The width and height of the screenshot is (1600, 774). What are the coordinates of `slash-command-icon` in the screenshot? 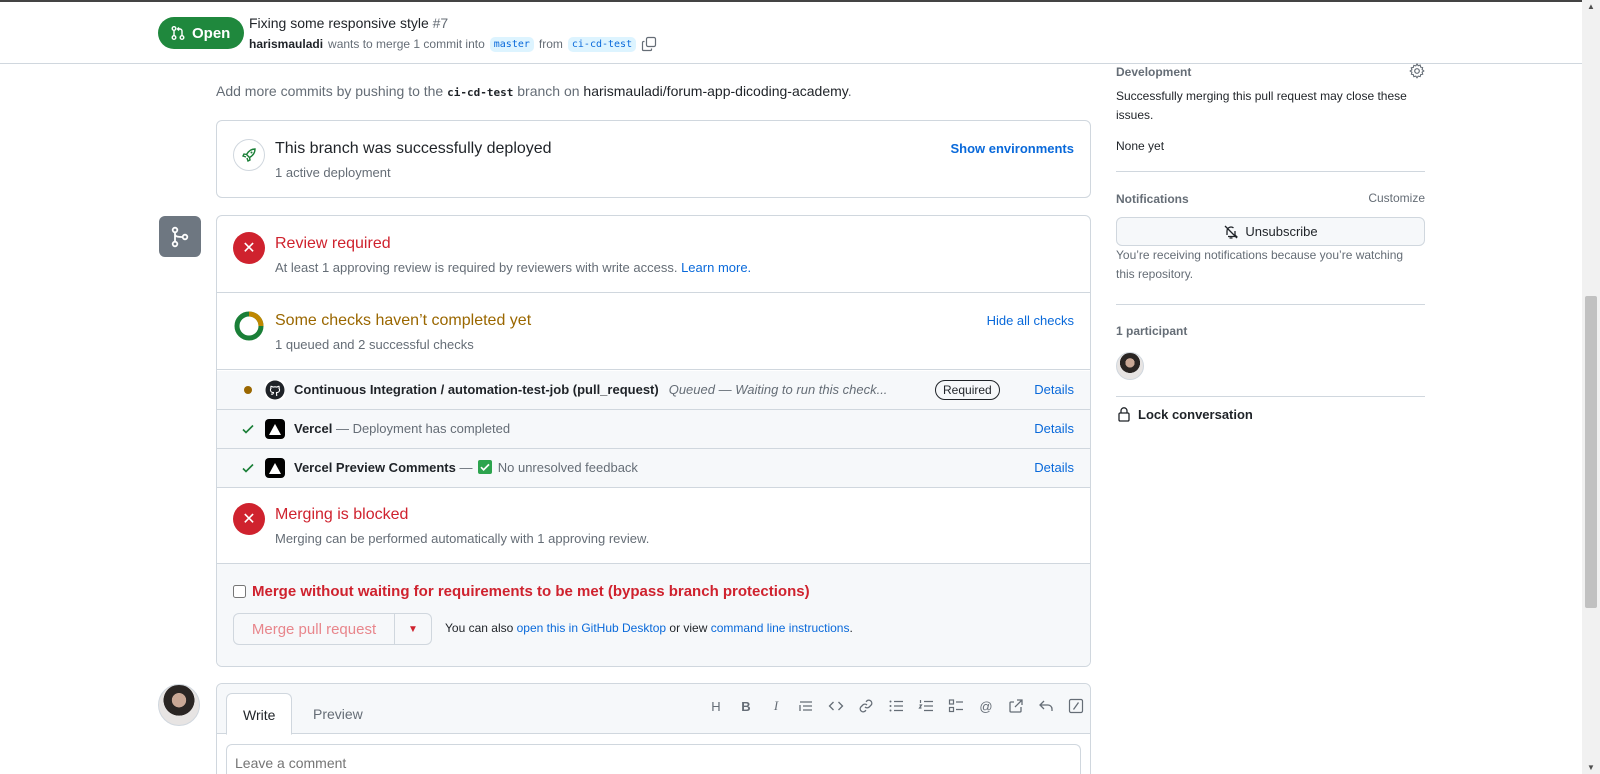 It's located at (1076, 706).